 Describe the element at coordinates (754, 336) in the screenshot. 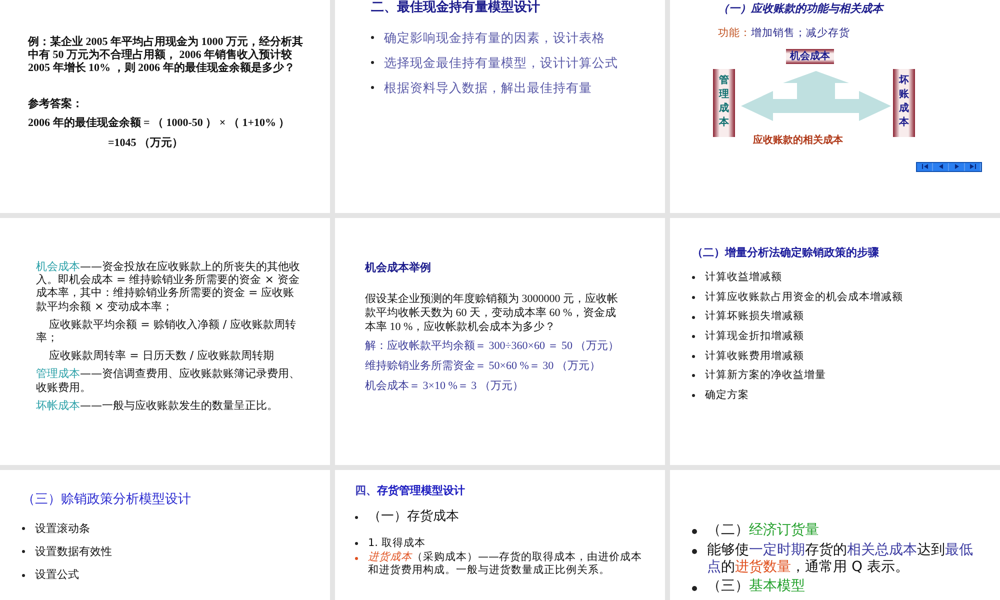

I see `bullet-text: 计算现金折扣增减额` at that location.